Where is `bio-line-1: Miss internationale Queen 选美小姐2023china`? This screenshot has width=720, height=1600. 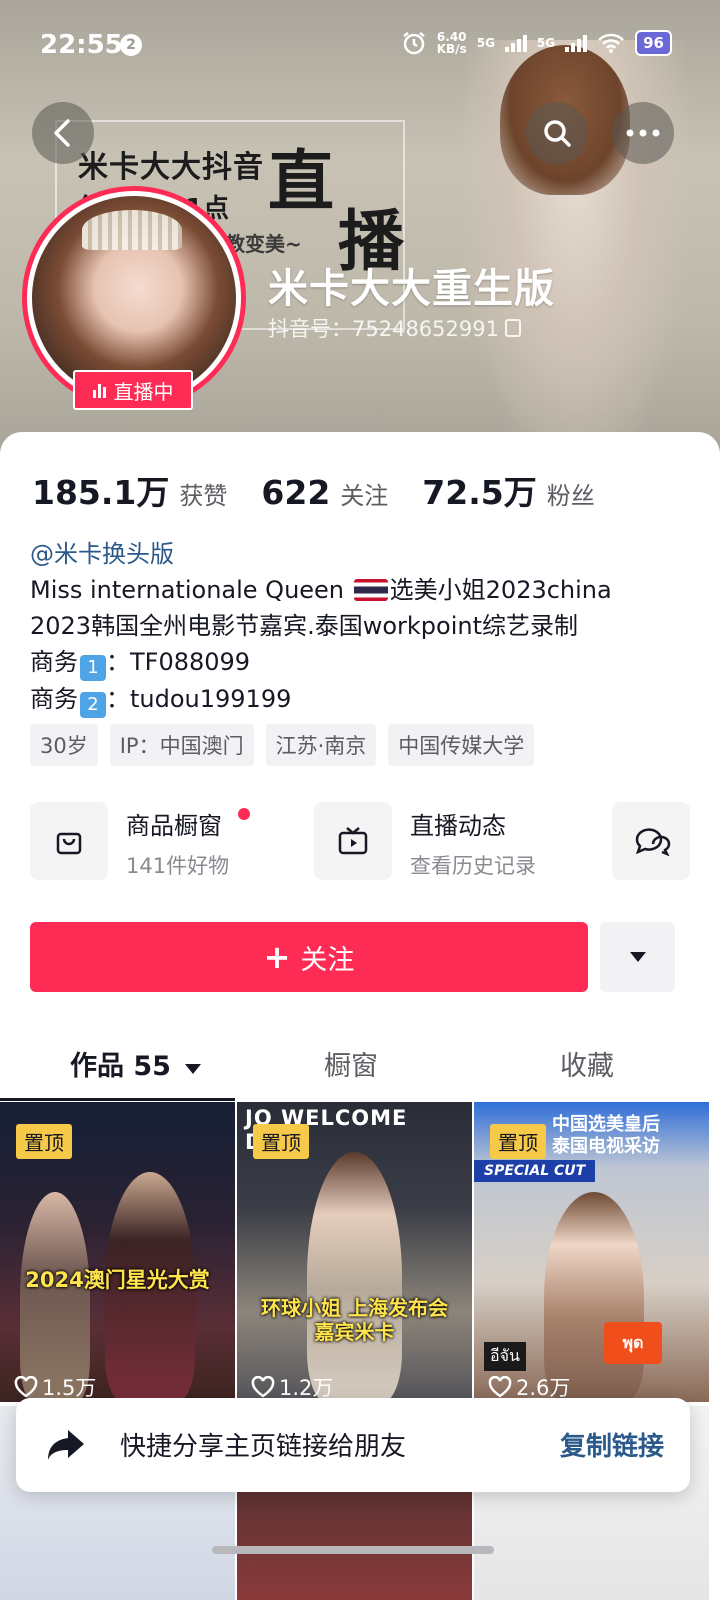 bio-line-1: Miss internationale Queen 选美小姐2023china is located at coordinates (321, 590).